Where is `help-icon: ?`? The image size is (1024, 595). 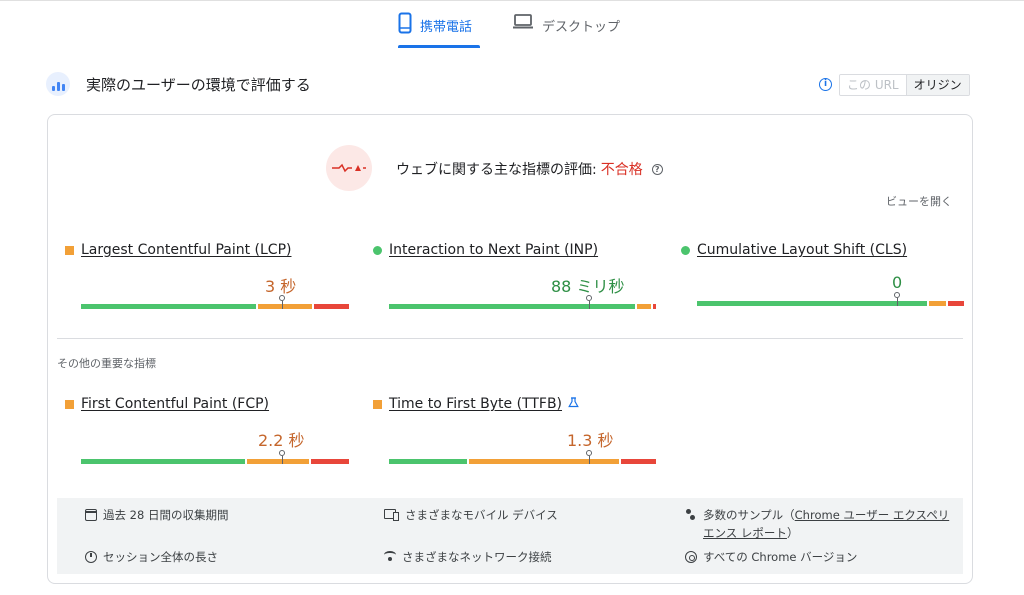 help-icon: ? is located at coordinates (657, 169).